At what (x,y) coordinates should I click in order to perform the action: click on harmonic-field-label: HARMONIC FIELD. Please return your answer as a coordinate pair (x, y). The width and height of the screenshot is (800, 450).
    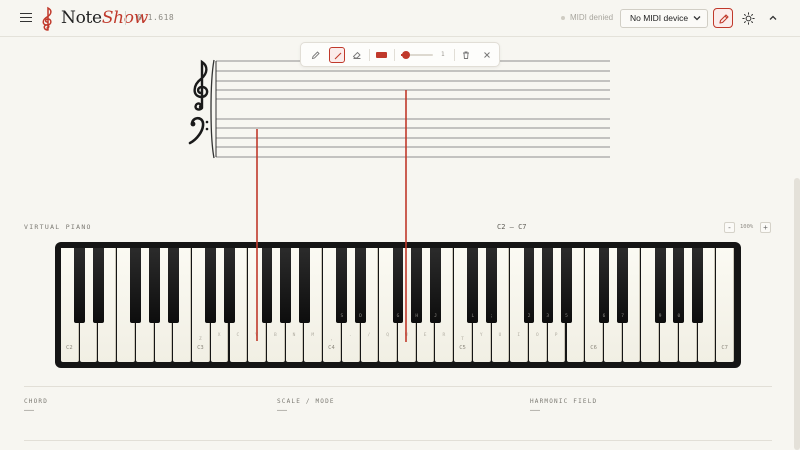
    Looking at the image, I should click on (564, 401).